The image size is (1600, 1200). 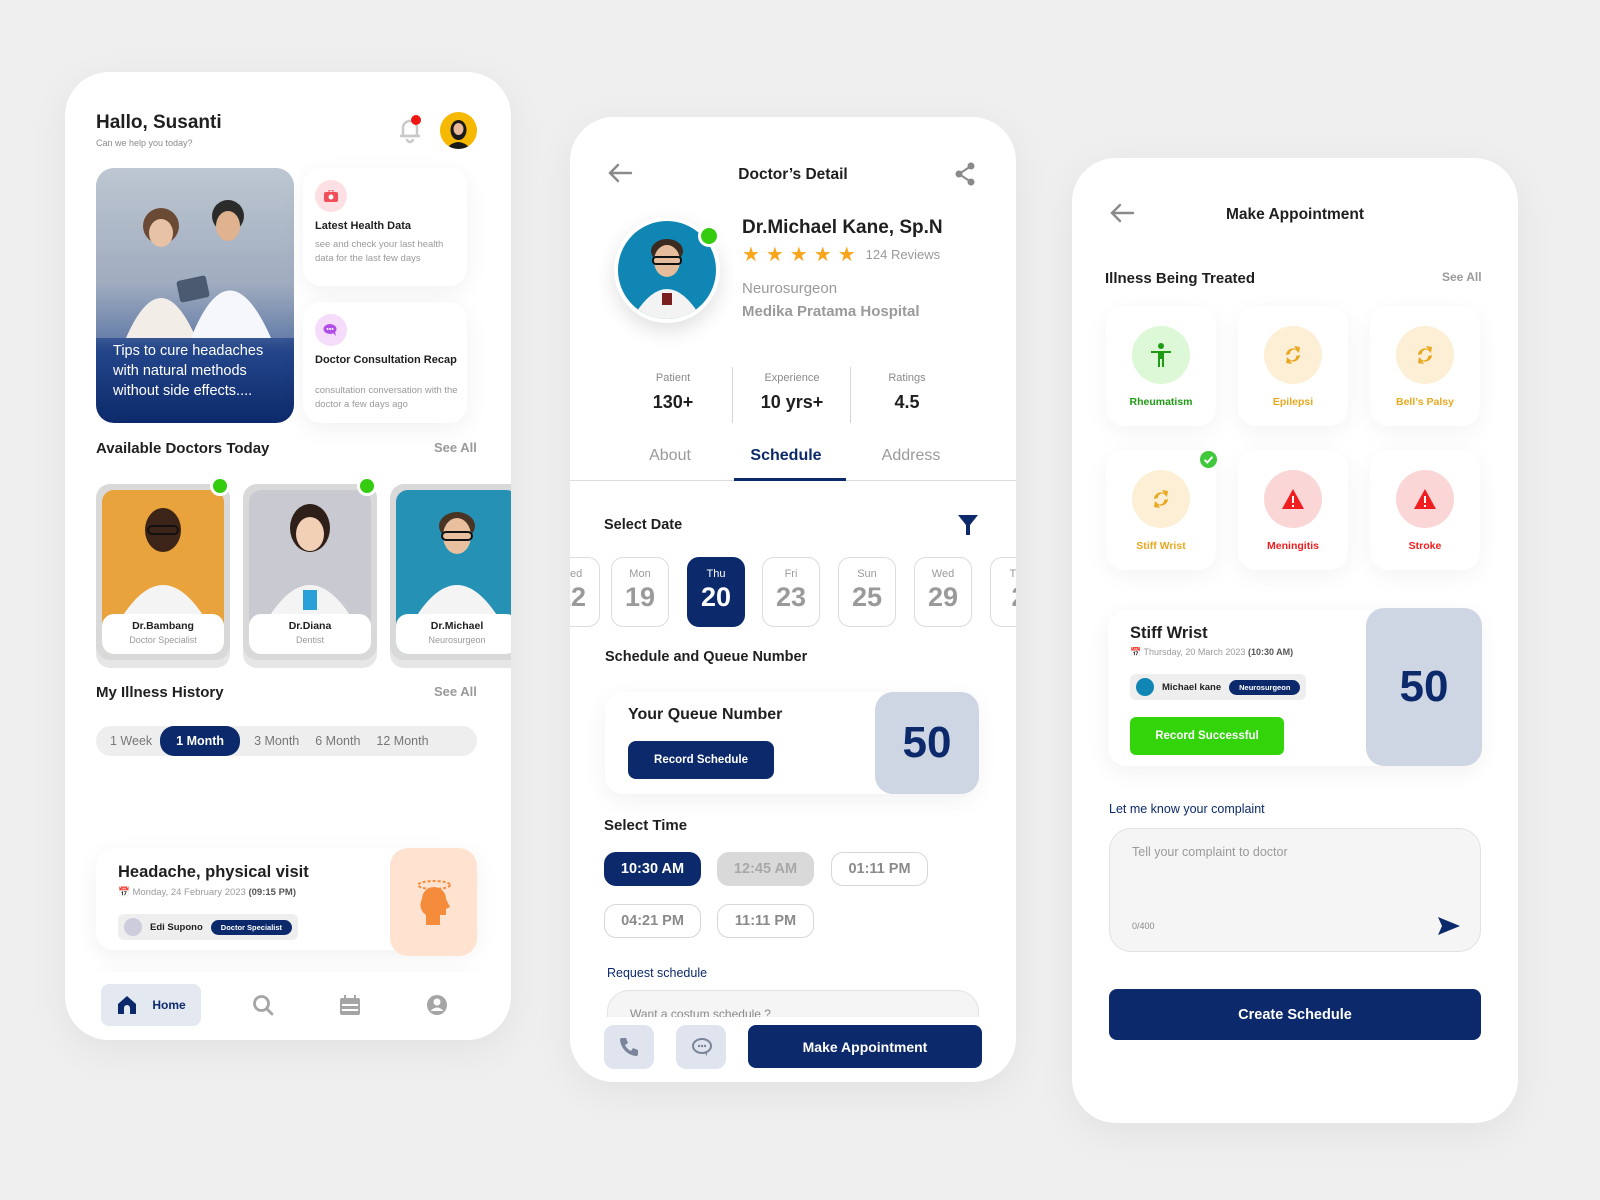 I want to click on divider, so click(x=850, y=395).